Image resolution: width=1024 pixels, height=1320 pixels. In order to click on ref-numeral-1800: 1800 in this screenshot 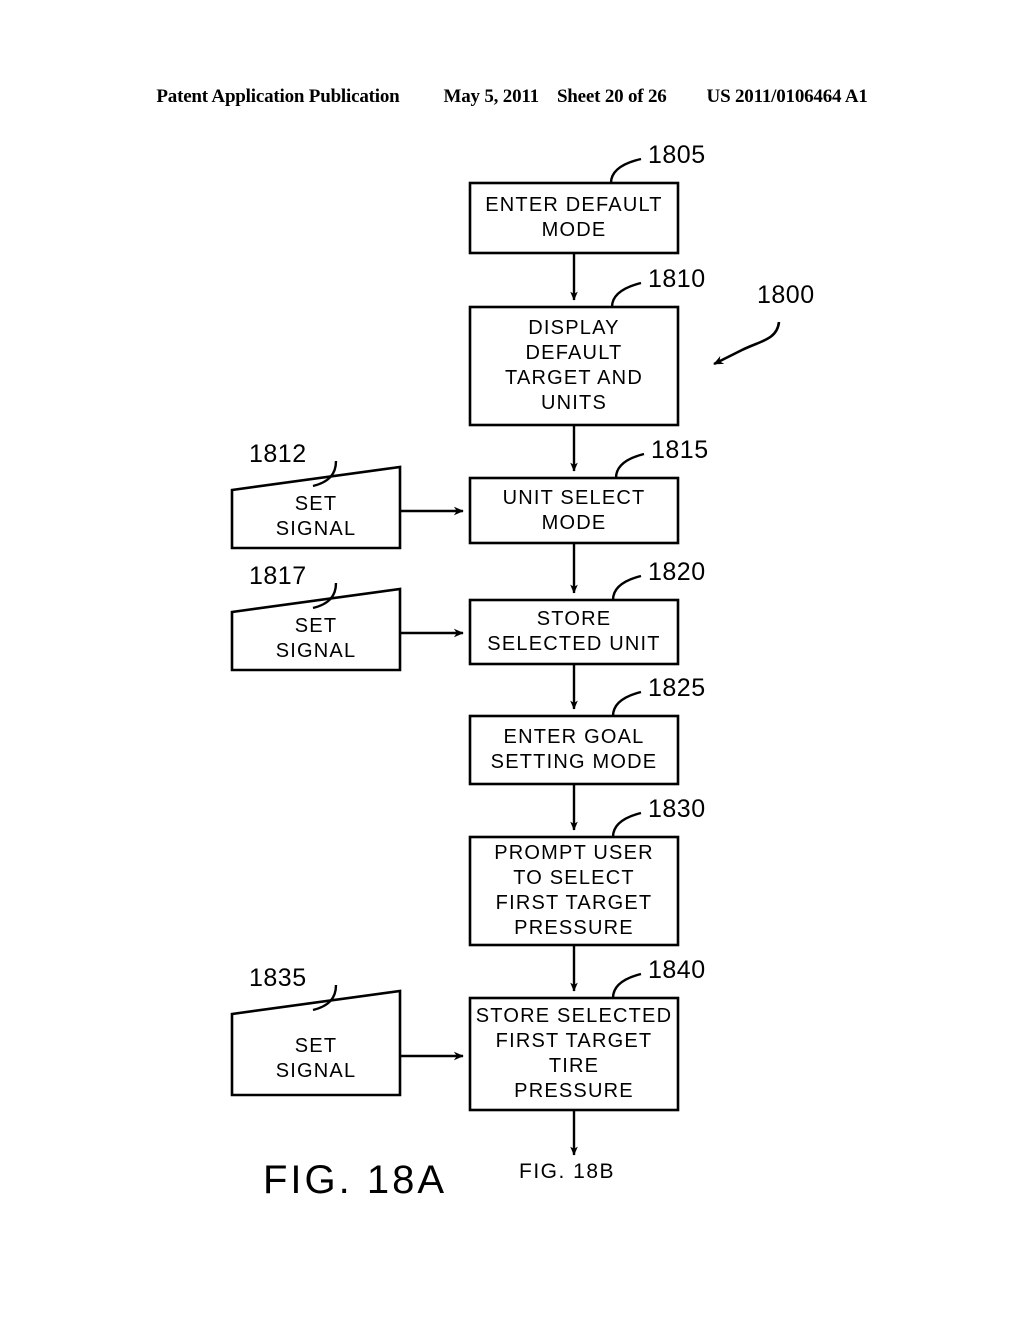, I will do `click(786, 295)`.